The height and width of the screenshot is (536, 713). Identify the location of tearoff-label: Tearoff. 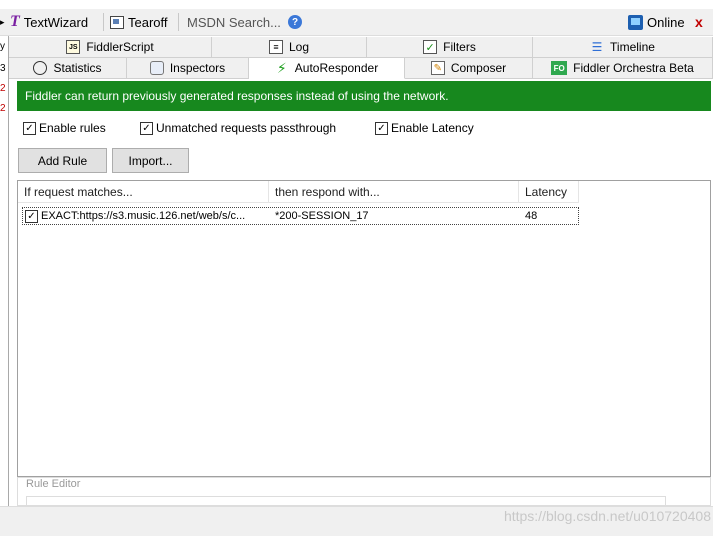
(148, 22).